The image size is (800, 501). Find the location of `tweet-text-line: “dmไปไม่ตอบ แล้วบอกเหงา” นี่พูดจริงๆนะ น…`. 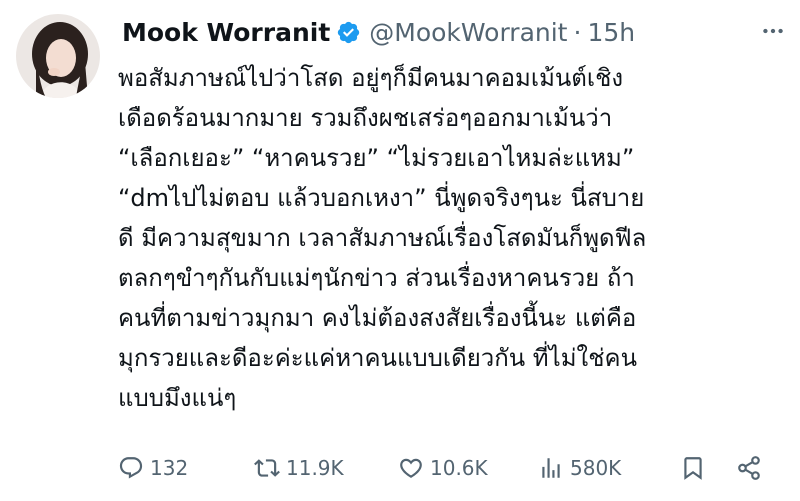

tweet-text-line: “dmไปไม่ตอบ แล้วบอกเหงา” นี่พูดจริงๆนะ น… is located at coordinates (381, 198).